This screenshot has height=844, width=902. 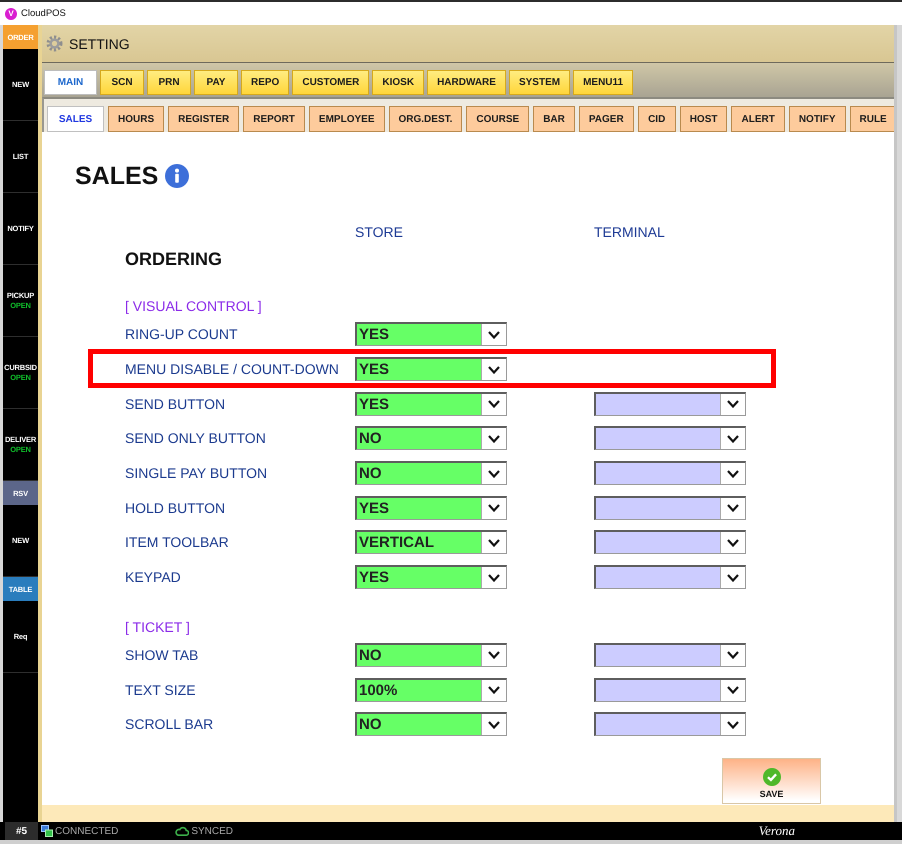 What do you see at coordinates (70, 82) in the screenshot?
I see `main-tab: MAIN` at bounding box center [70, 82].